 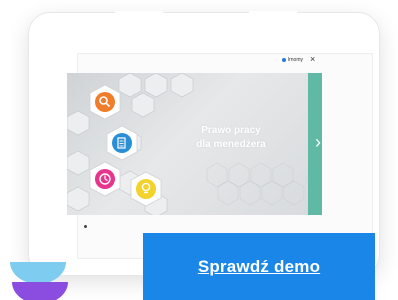 What do you see at coordinates (231, 144) in the screenshot?
I see `slide-title-line-2: dla menedżera` at bounding box center [231, 144].